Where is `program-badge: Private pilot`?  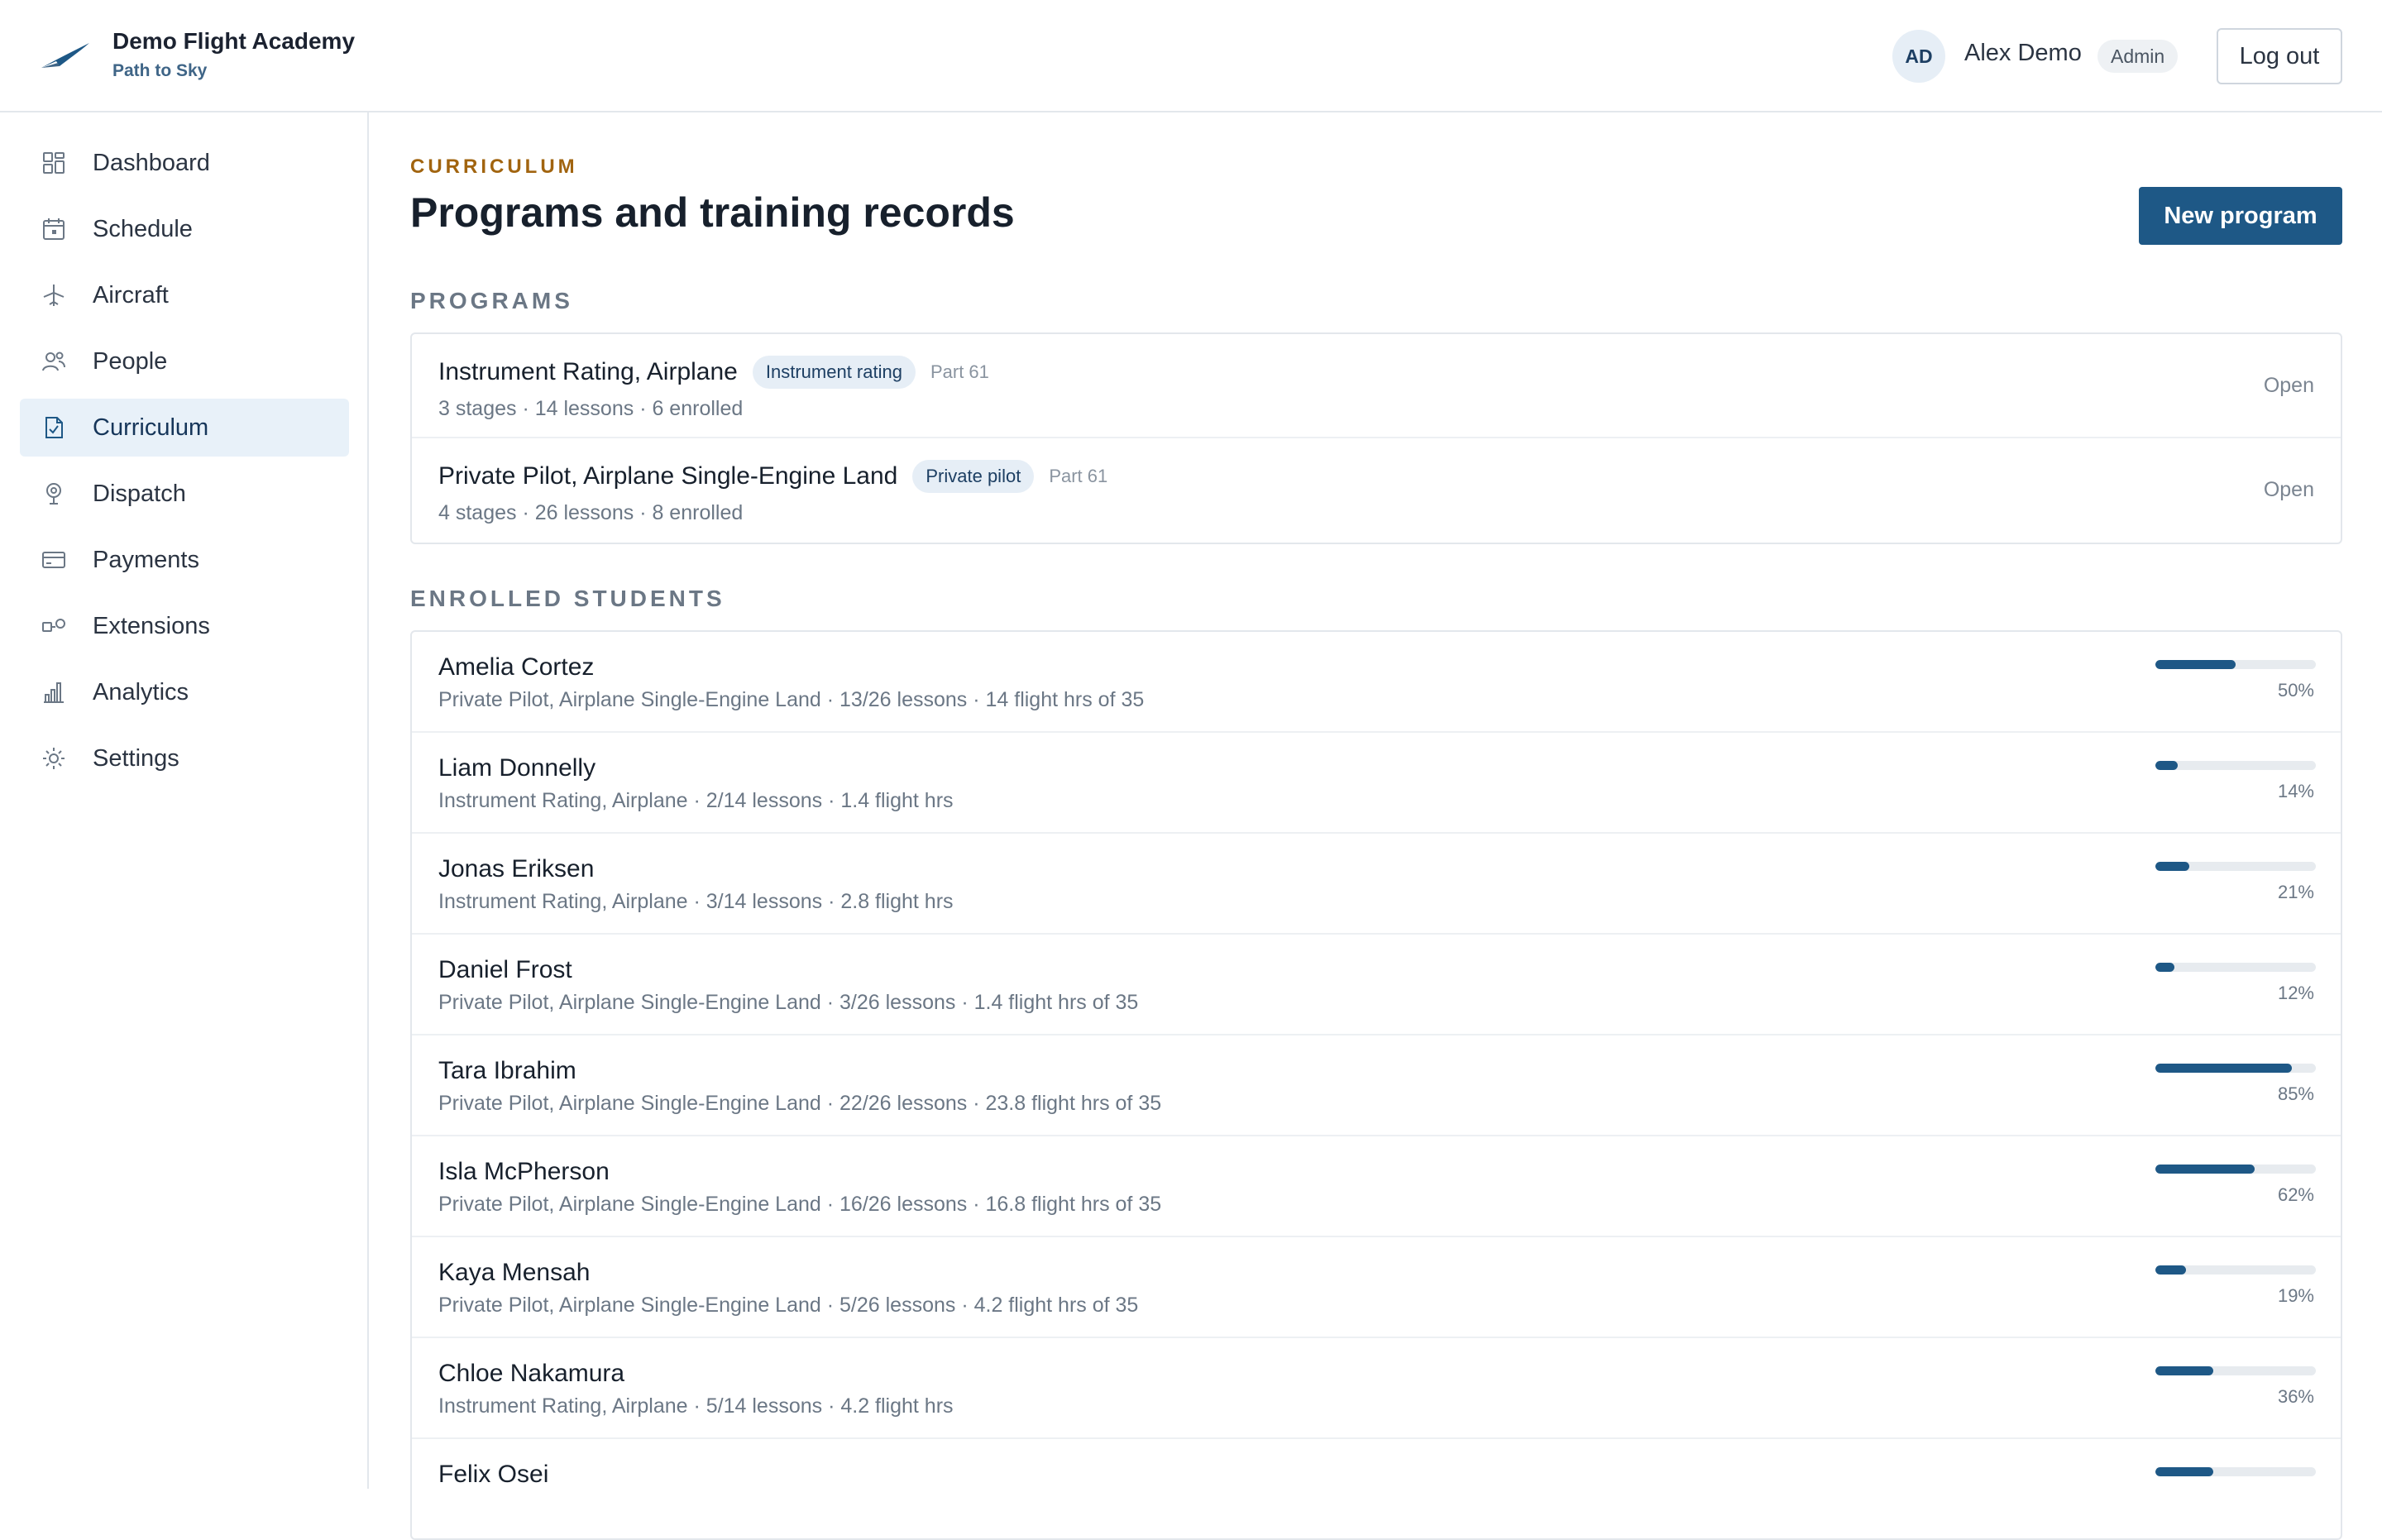
program-badge: Private pilot is located at coordinates (974, 476).